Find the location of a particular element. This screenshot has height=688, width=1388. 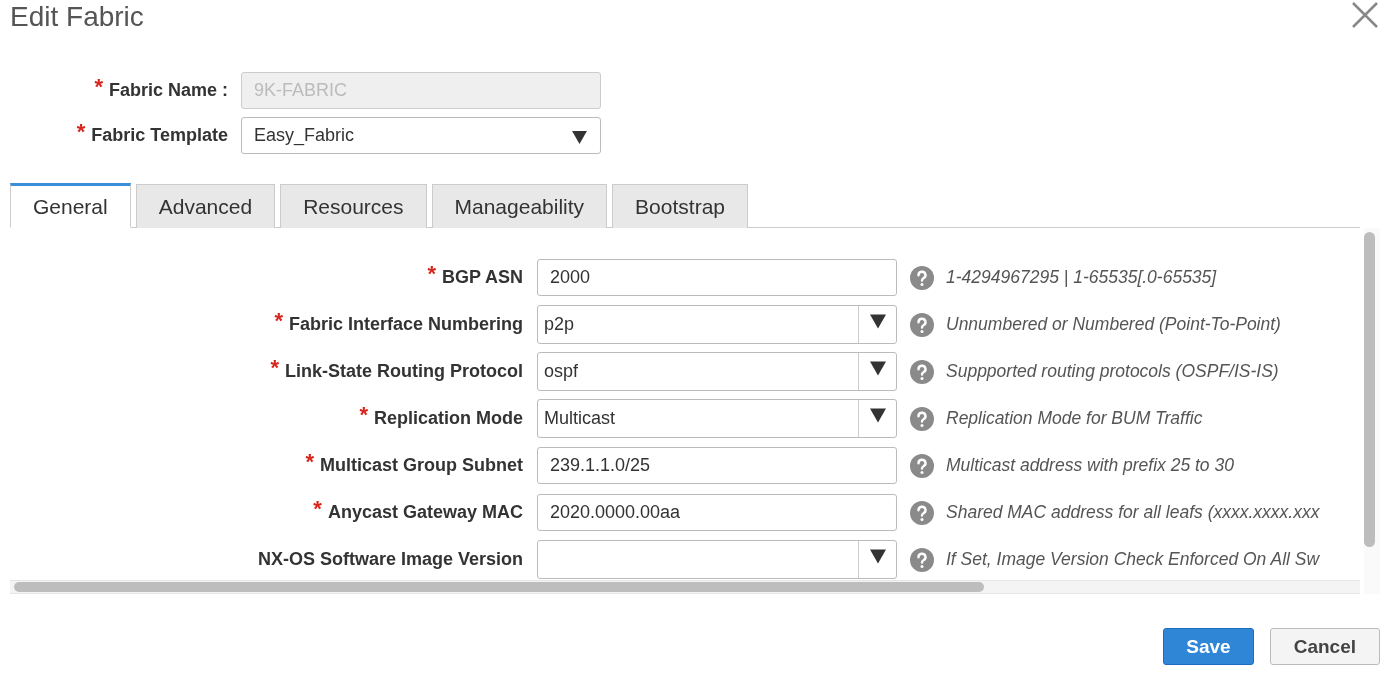

input-field: 2000 is located at coordinates (717, 277).